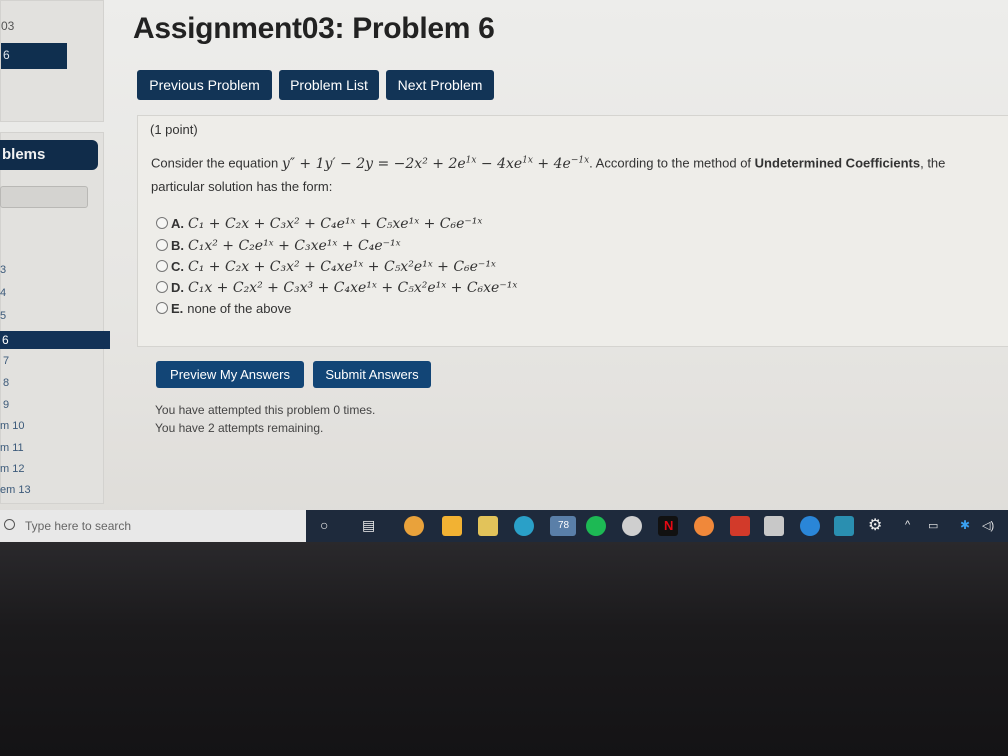  What do you see at coordinates (44, 197) in the screenshot?
I see `sidebar-input` at bounding box center [44, 197].